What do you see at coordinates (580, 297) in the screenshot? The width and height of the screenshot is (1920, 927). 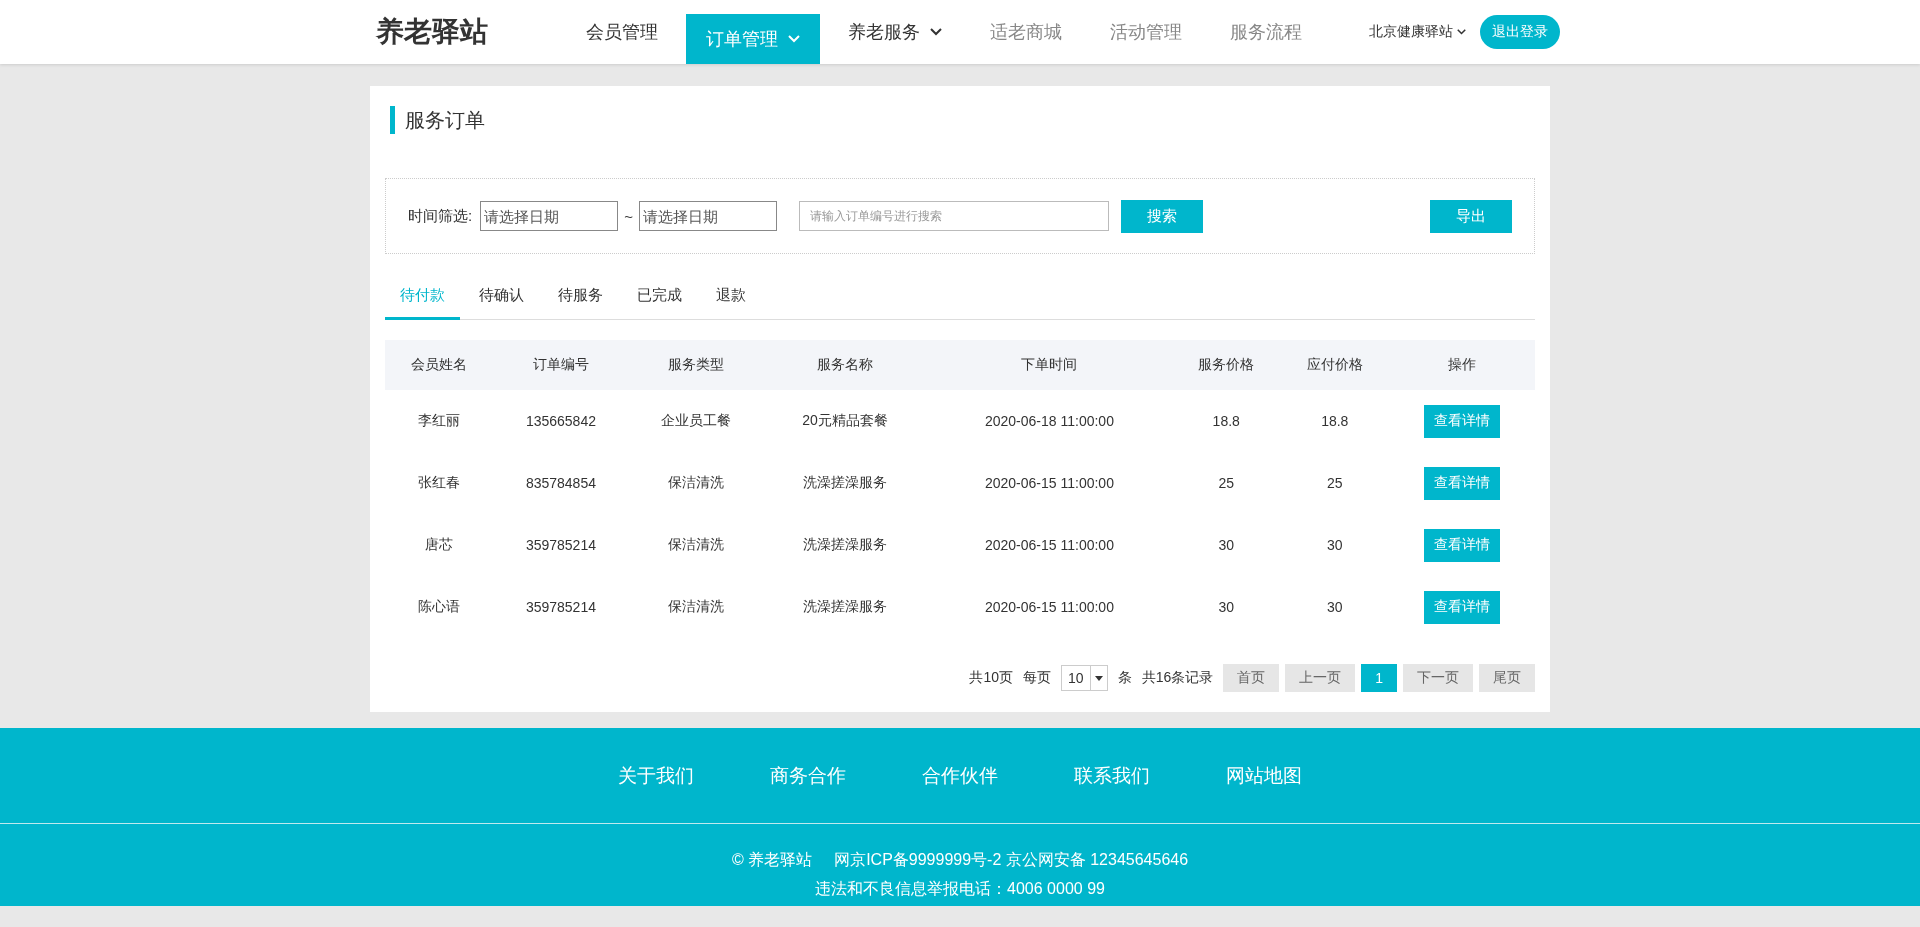 I see `status-tab: 待服务` at bounding box center [580, 297].